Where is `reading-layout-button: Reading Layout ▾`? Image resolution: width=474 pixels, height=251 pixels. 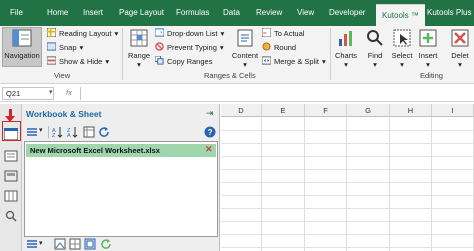 reading-layout-button: Reading Layout ▾ is located at coordinates (82, 34).